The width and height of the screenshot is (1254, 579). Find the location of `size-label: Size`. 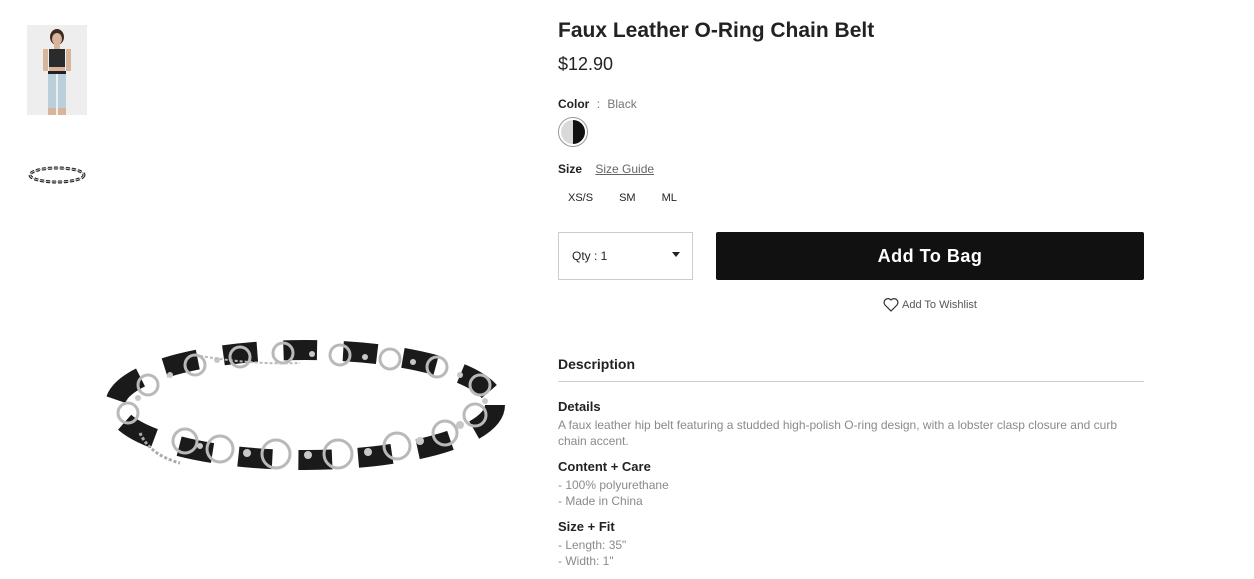

size-label: Size is located at coordinates (570, 169).